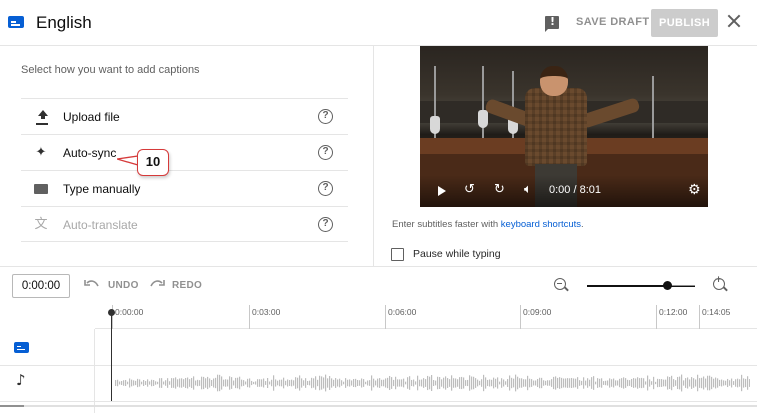  What do you see at coordinates (719, 282) in the screenshot?
I see `zoom-in-icon` at bounding box center [719, 282].